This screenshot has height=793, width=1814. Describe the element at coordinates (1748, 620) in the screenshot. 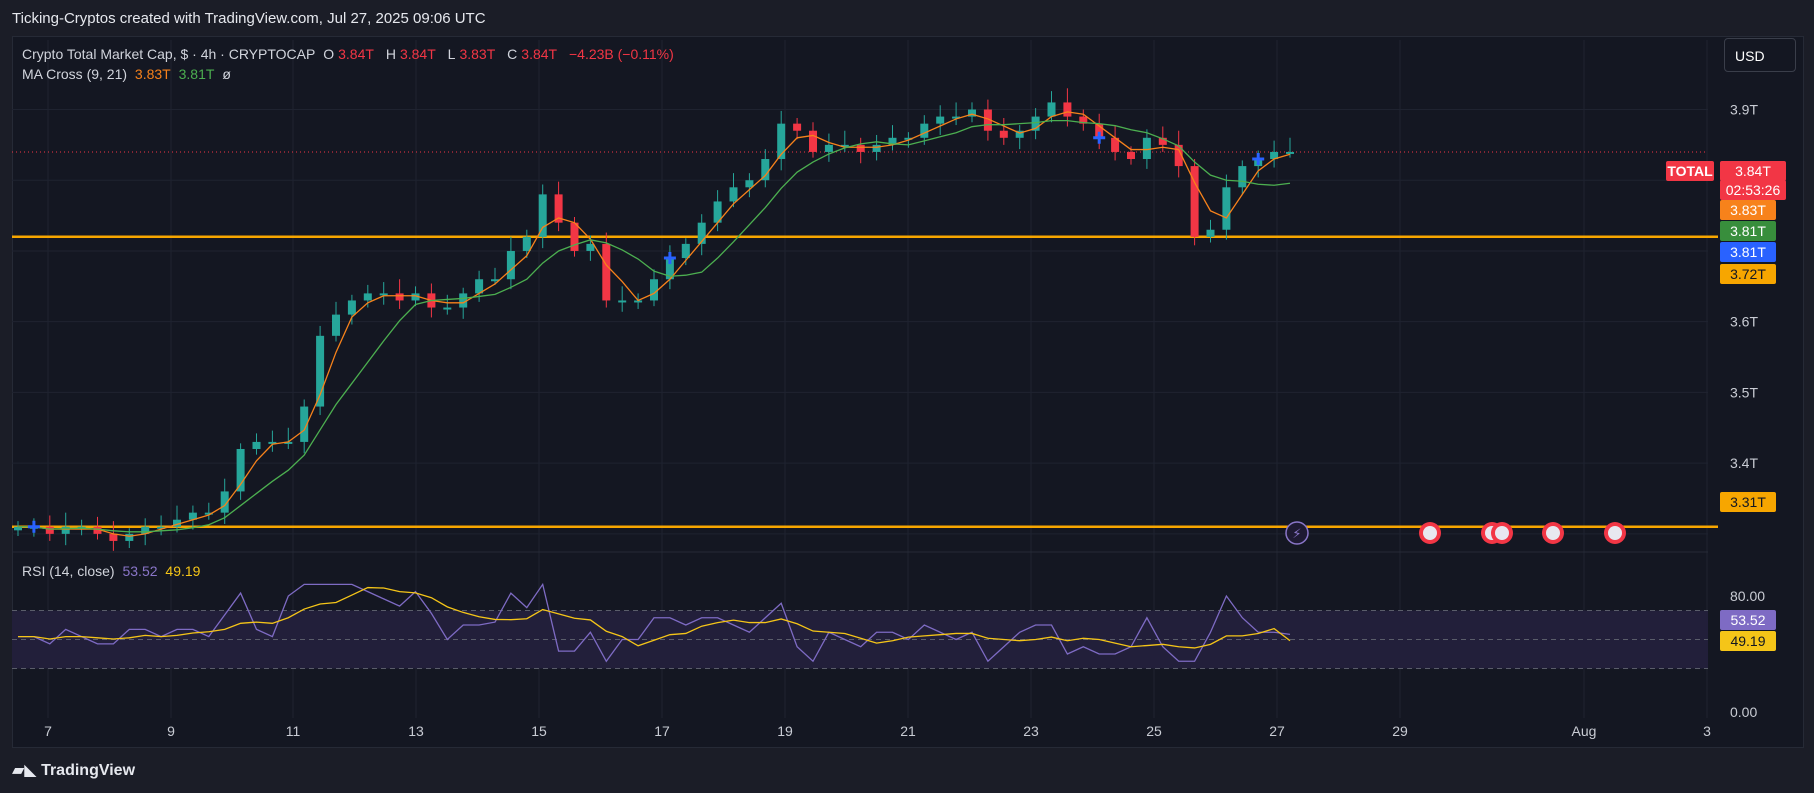

I see `rsi-tag: 53.52` at that location.